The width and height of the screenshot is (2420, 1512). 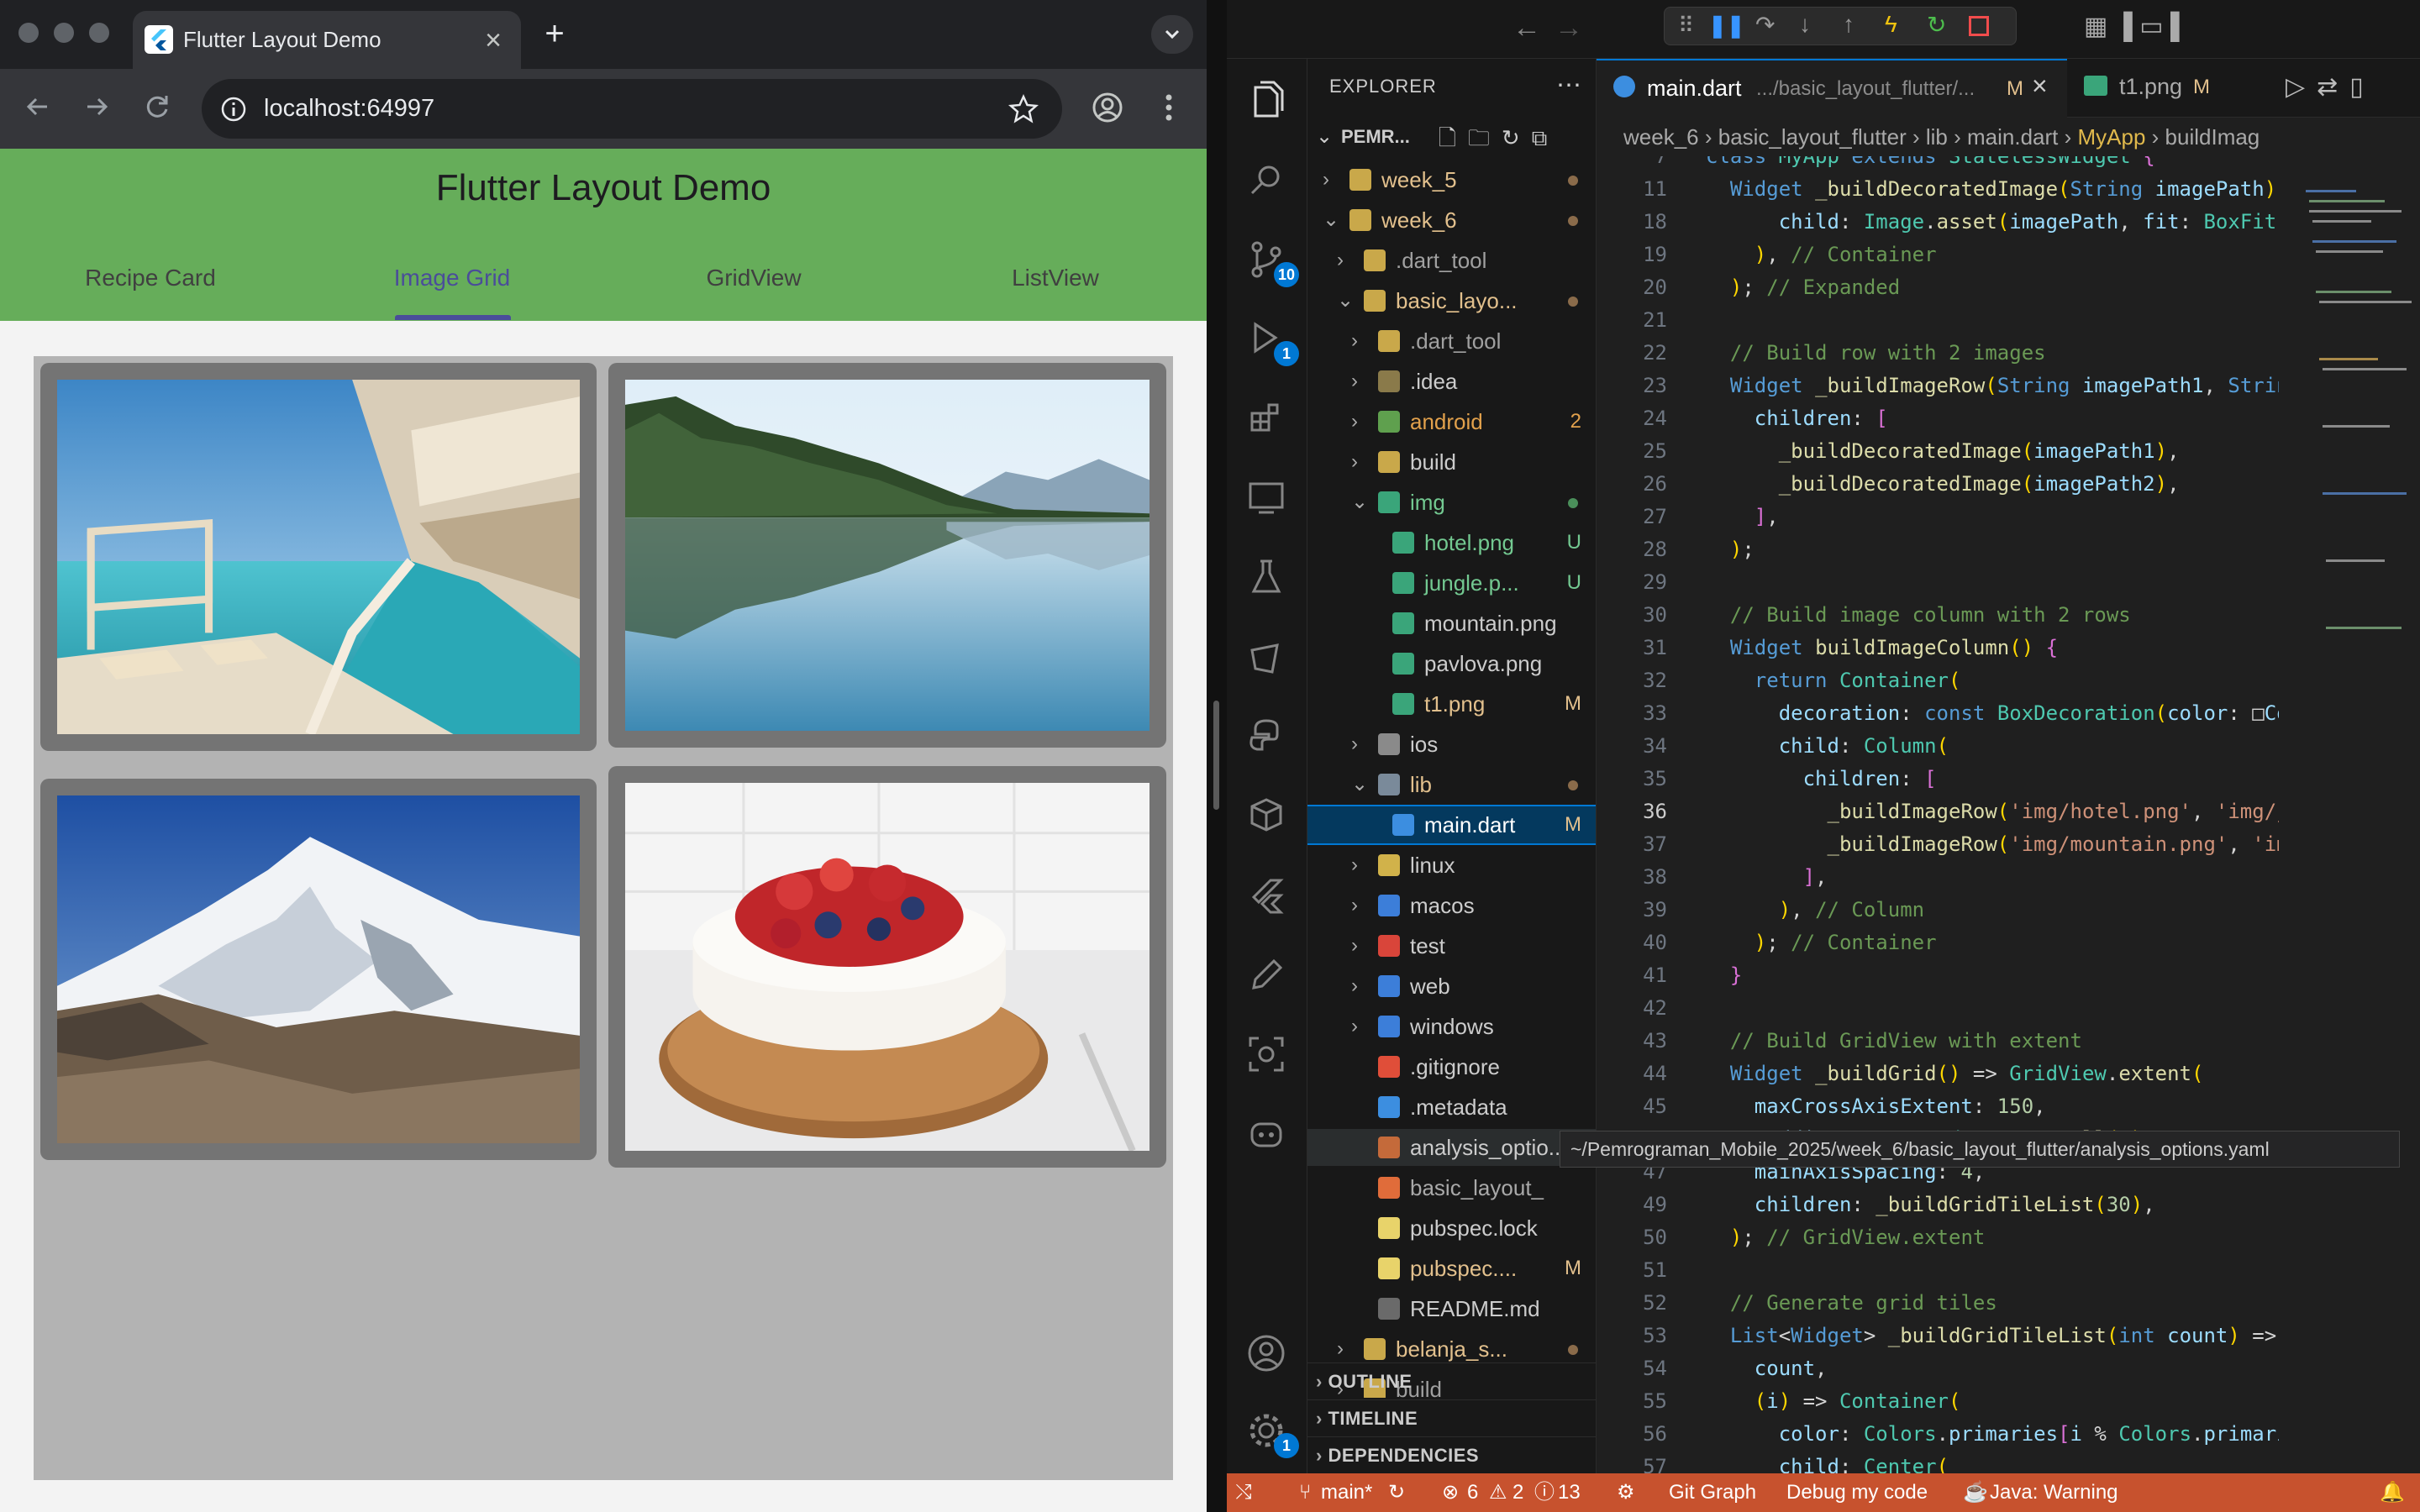 What do you see at coordinates (1451, 945) in the screenshot?
I see `tree-item: › test` at bounding box center [1451, 945].